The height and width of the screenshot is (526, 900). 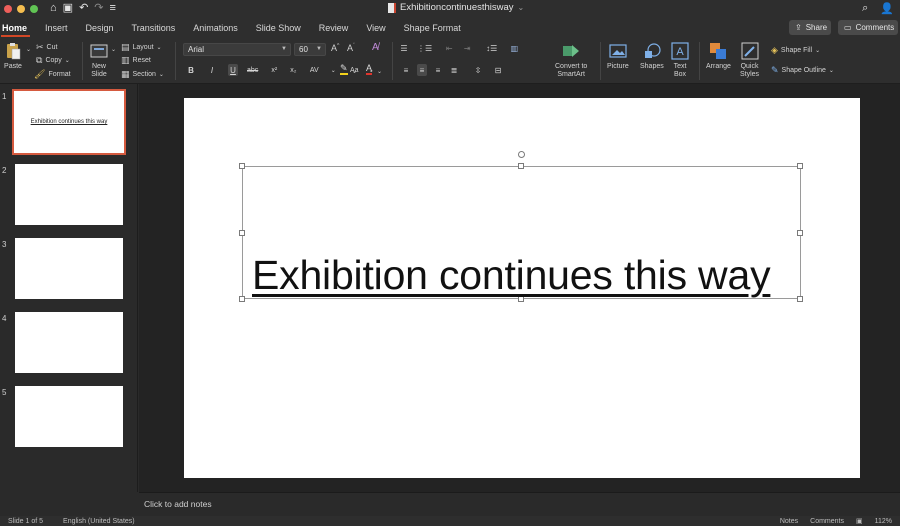 What do you see at coordinates (69, 122) in the screenshot?
I see `slide-thumbnail-1: Exhibition continues this way` at bounding box center [69, 122].